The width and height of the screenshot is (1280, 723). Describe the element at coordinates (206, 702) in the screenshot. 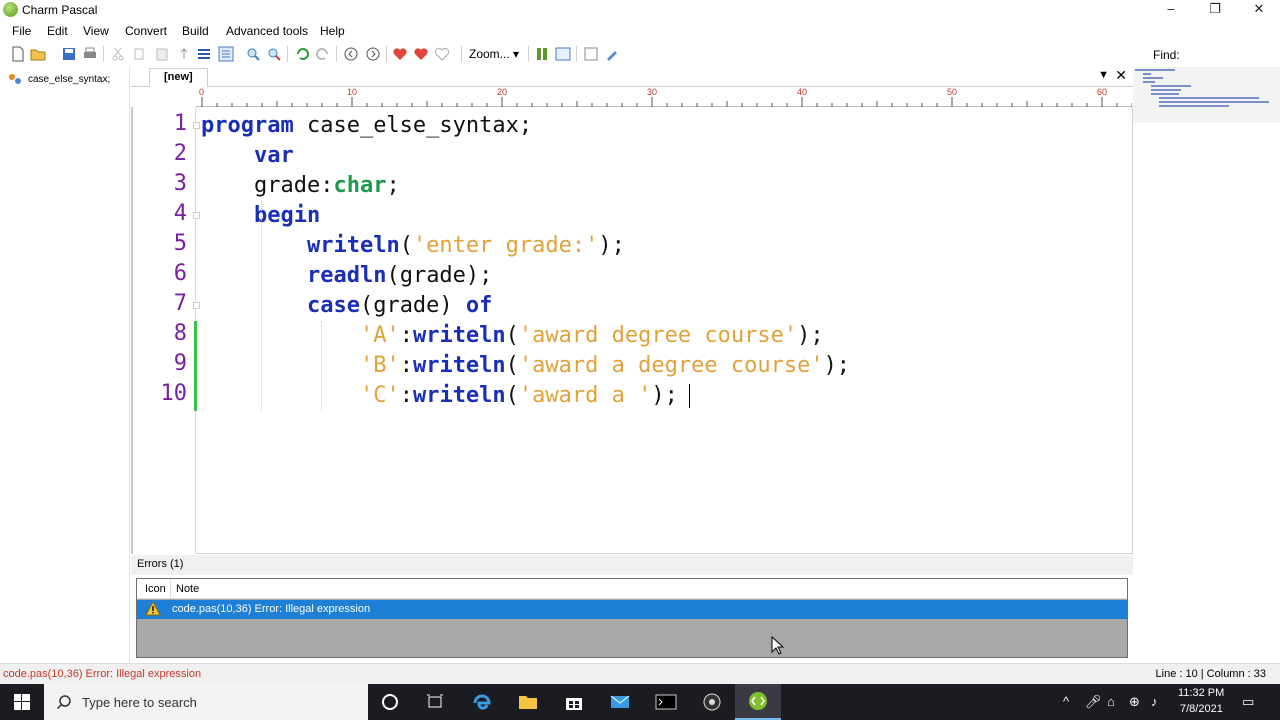

I see `taskbar-search-box: Type here to search` at that location.